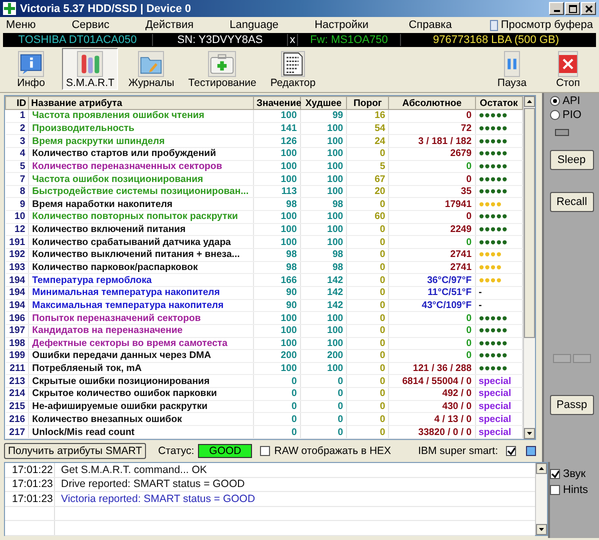 The image size is (599, 540). What do you see at coordinates (141, 103) in the screenshot?
I see `column-header: Название атрибута` at bounding box center [141, 103].